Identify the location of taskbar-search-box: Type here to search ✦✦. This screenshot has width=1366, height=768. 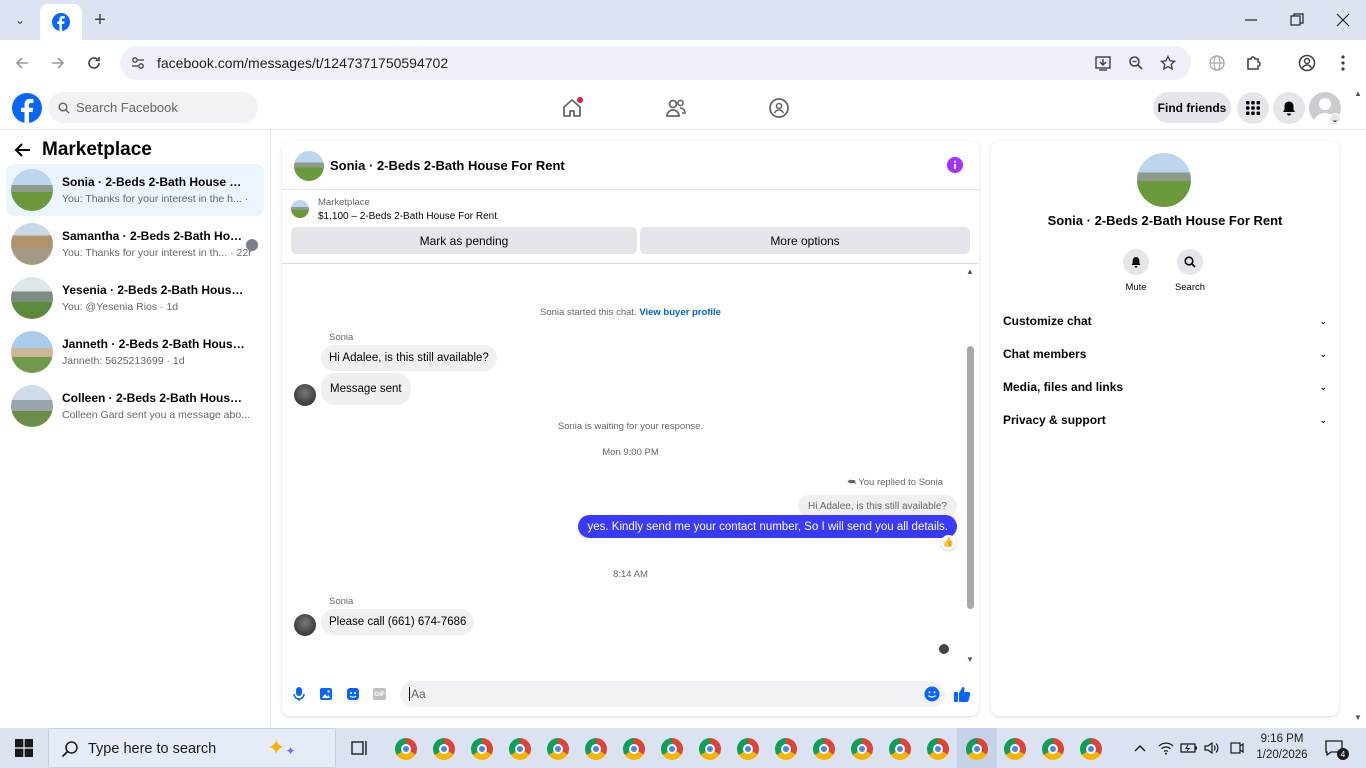
(192, 748).